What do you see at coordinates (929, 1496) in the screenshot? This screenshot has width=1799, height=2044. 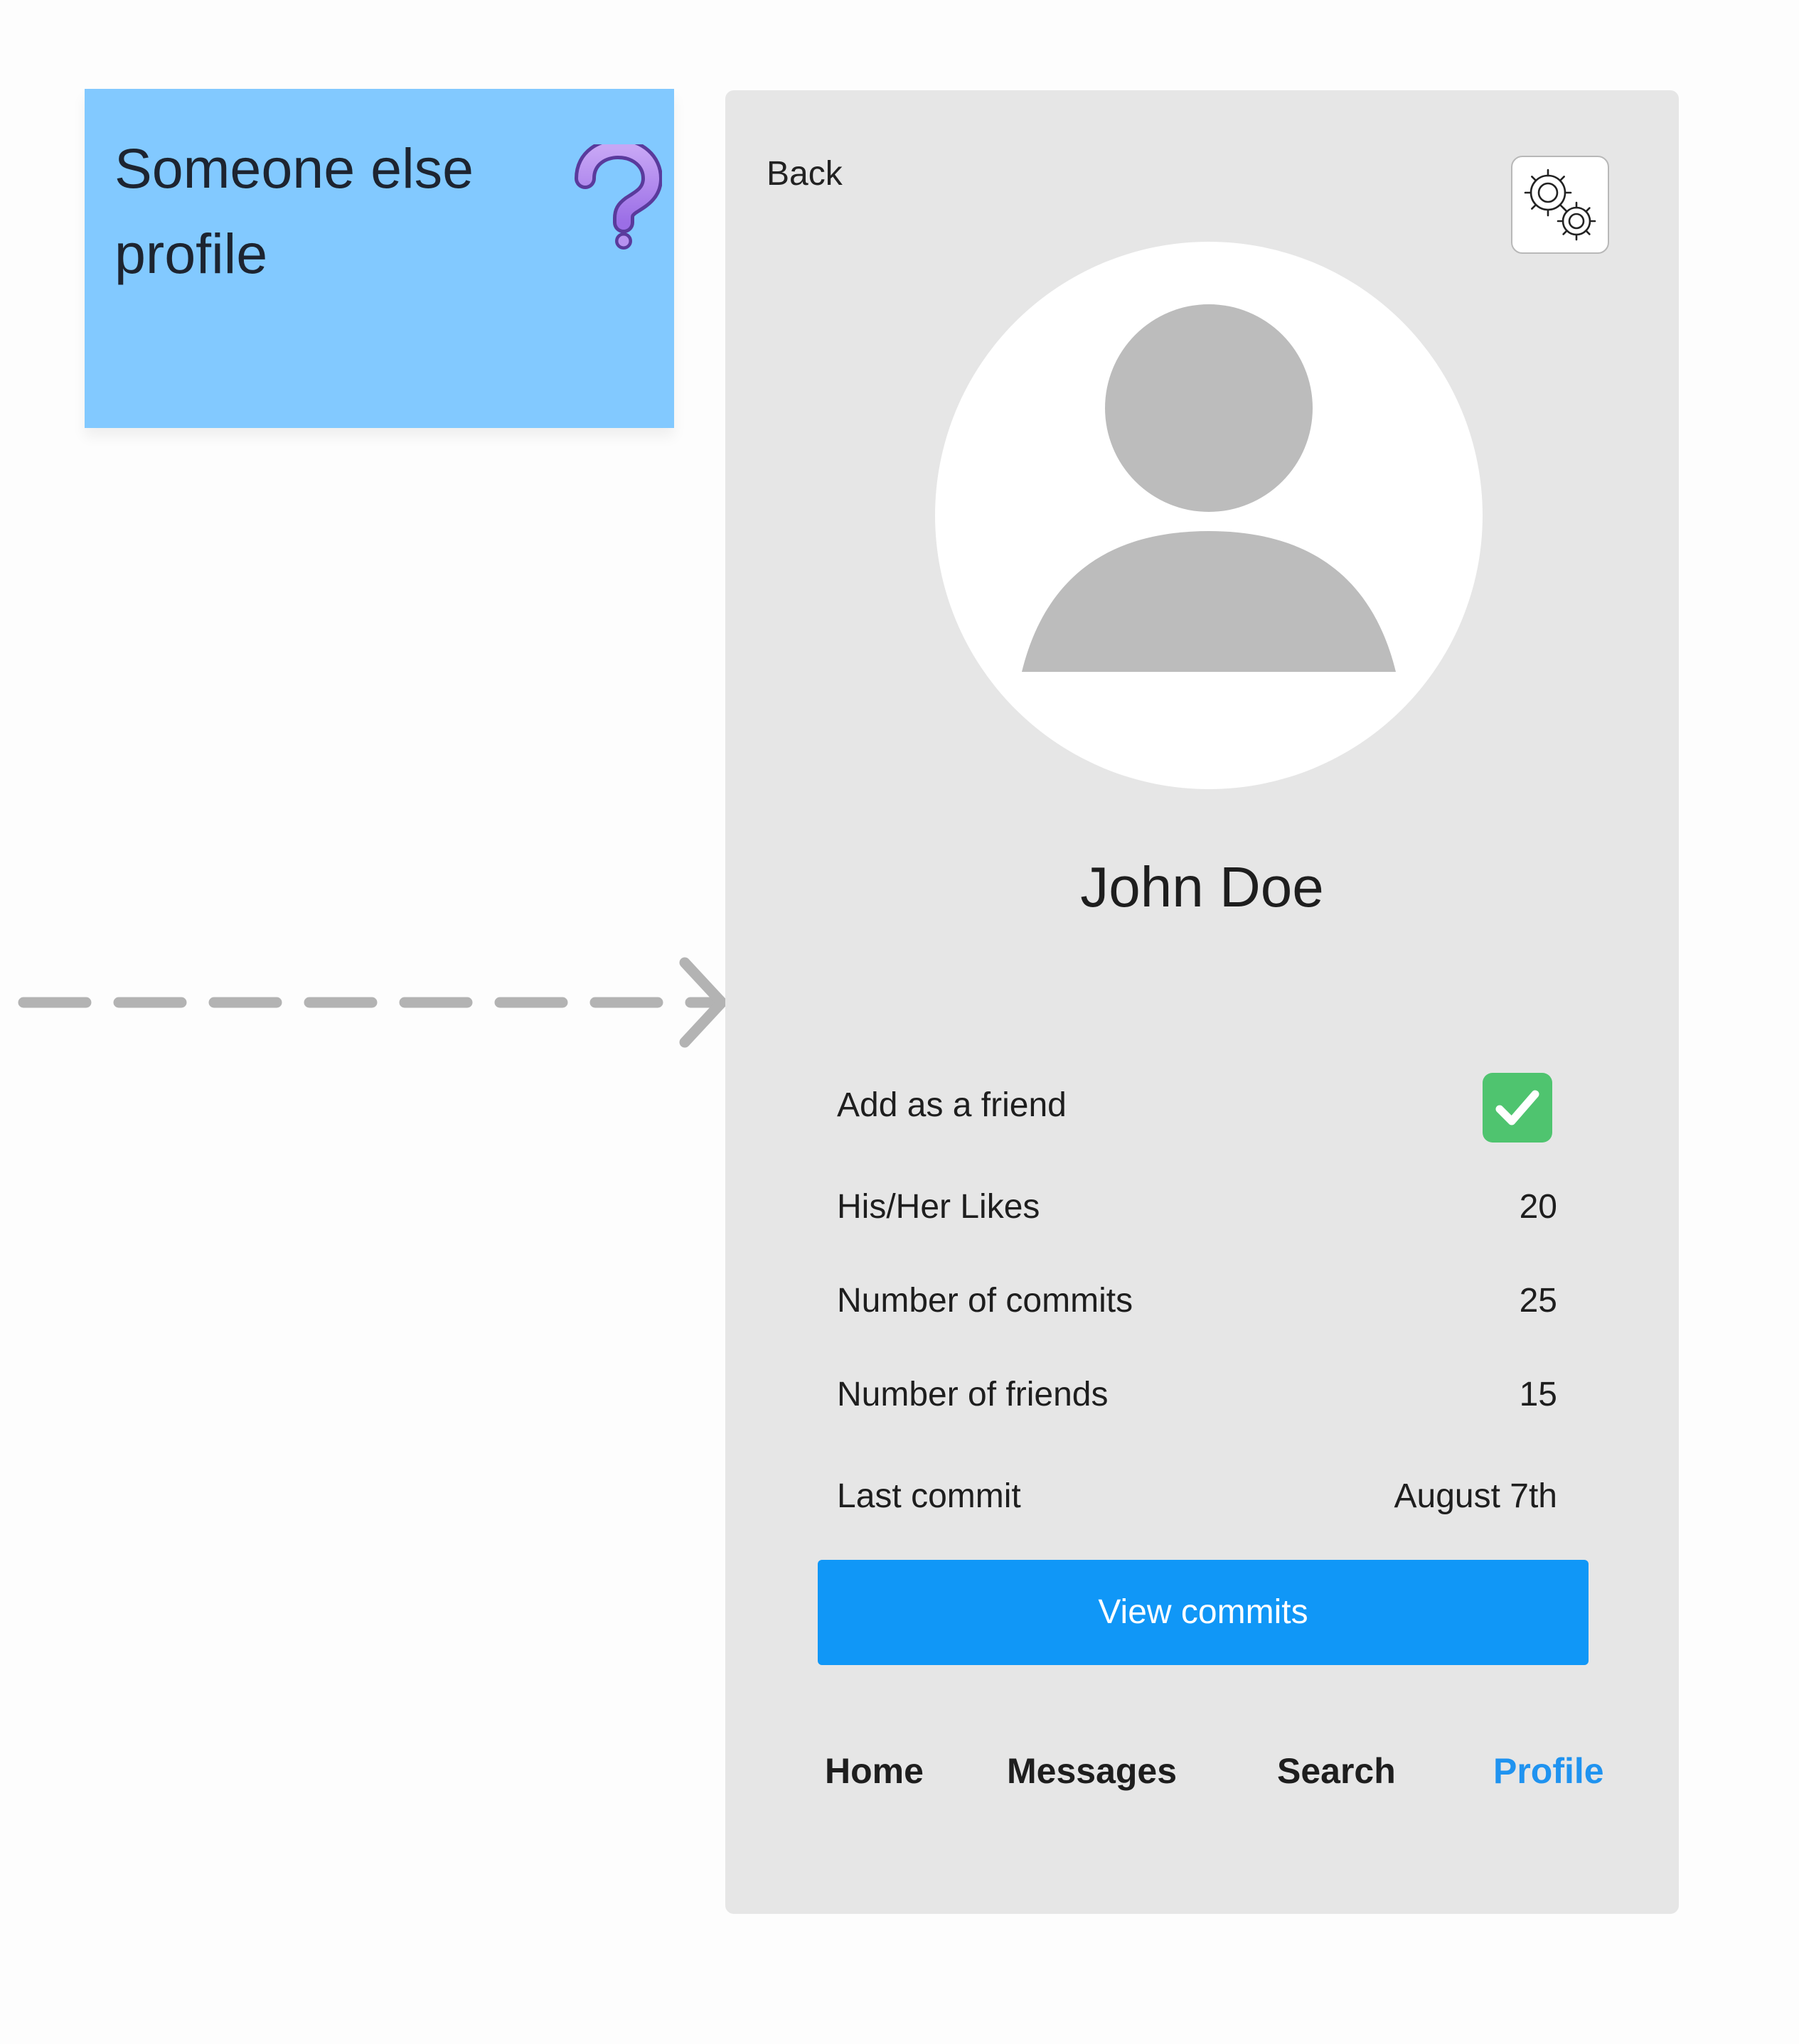 I see `stat-label: Last commit` at bounding box center [929, 1496].